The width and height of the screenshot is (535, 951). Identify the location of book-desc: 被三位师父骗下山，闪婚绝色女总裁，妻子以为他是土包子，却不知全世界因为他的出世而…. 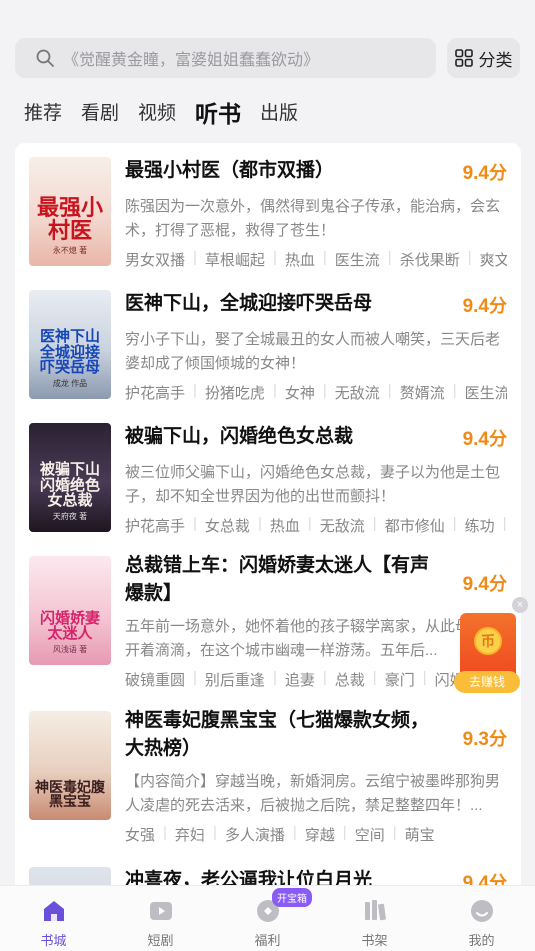
(313, 484).